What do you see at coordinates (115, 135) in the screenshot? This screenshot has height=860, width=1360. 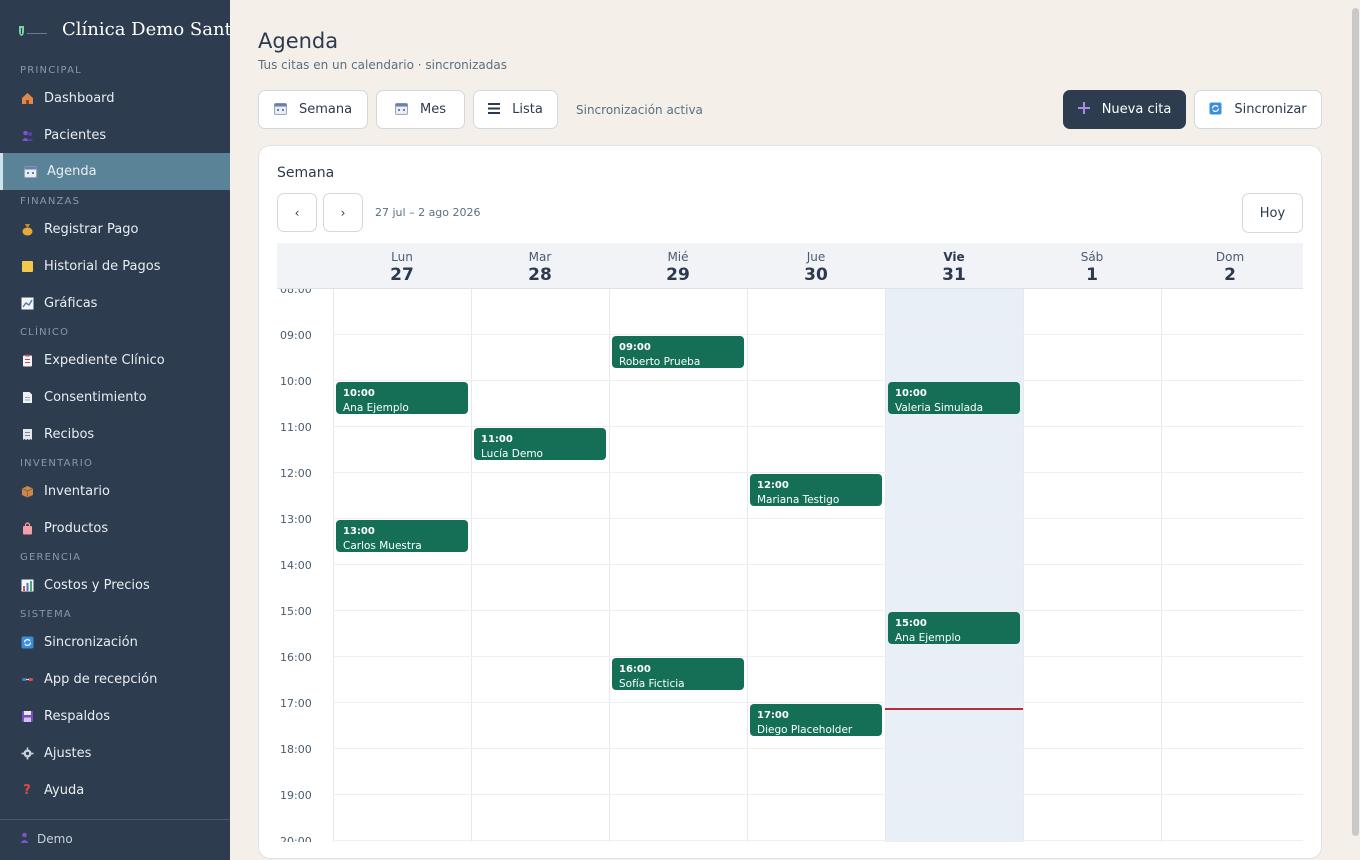 I see `sidebar-item-pacientes: Pacientes` at bounding box center [115, 135].